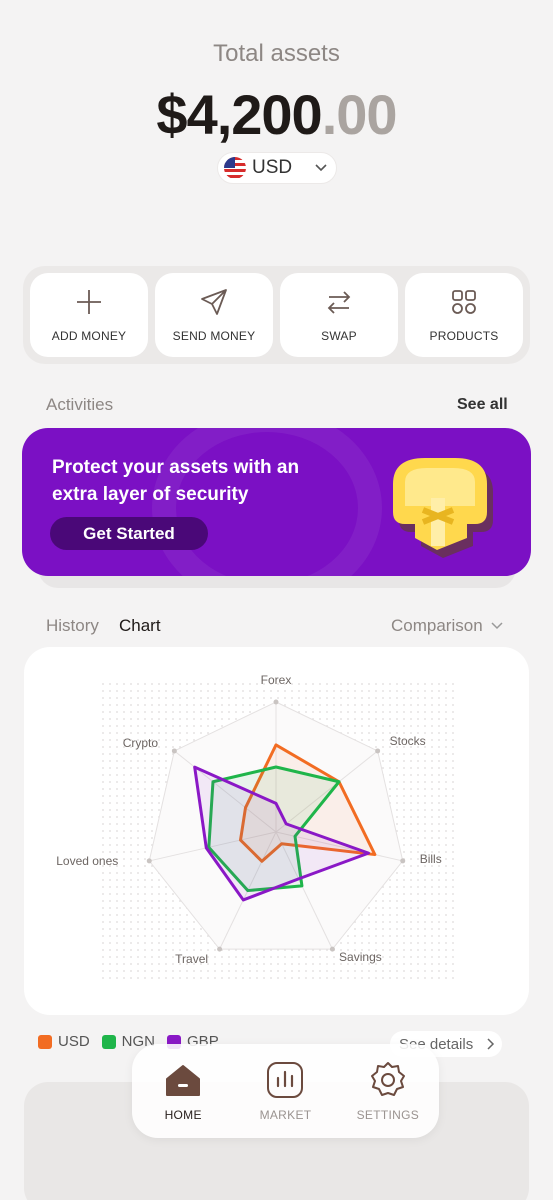  What do you see at coordinates (408, 741) in the screenshot?
I see `axis-label-stocks: Stocks` at bounding box center [408, 741].